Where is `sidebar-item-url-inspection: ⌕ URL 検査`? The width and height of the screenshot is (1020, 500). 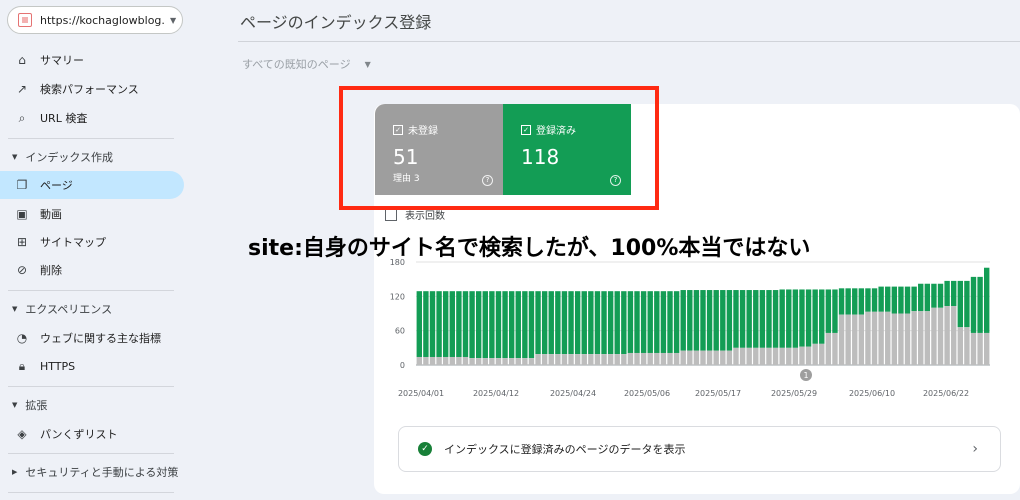 sidebar-item-url-inspection: ⌕ URL 検査 is located at coordinates (92, 118).